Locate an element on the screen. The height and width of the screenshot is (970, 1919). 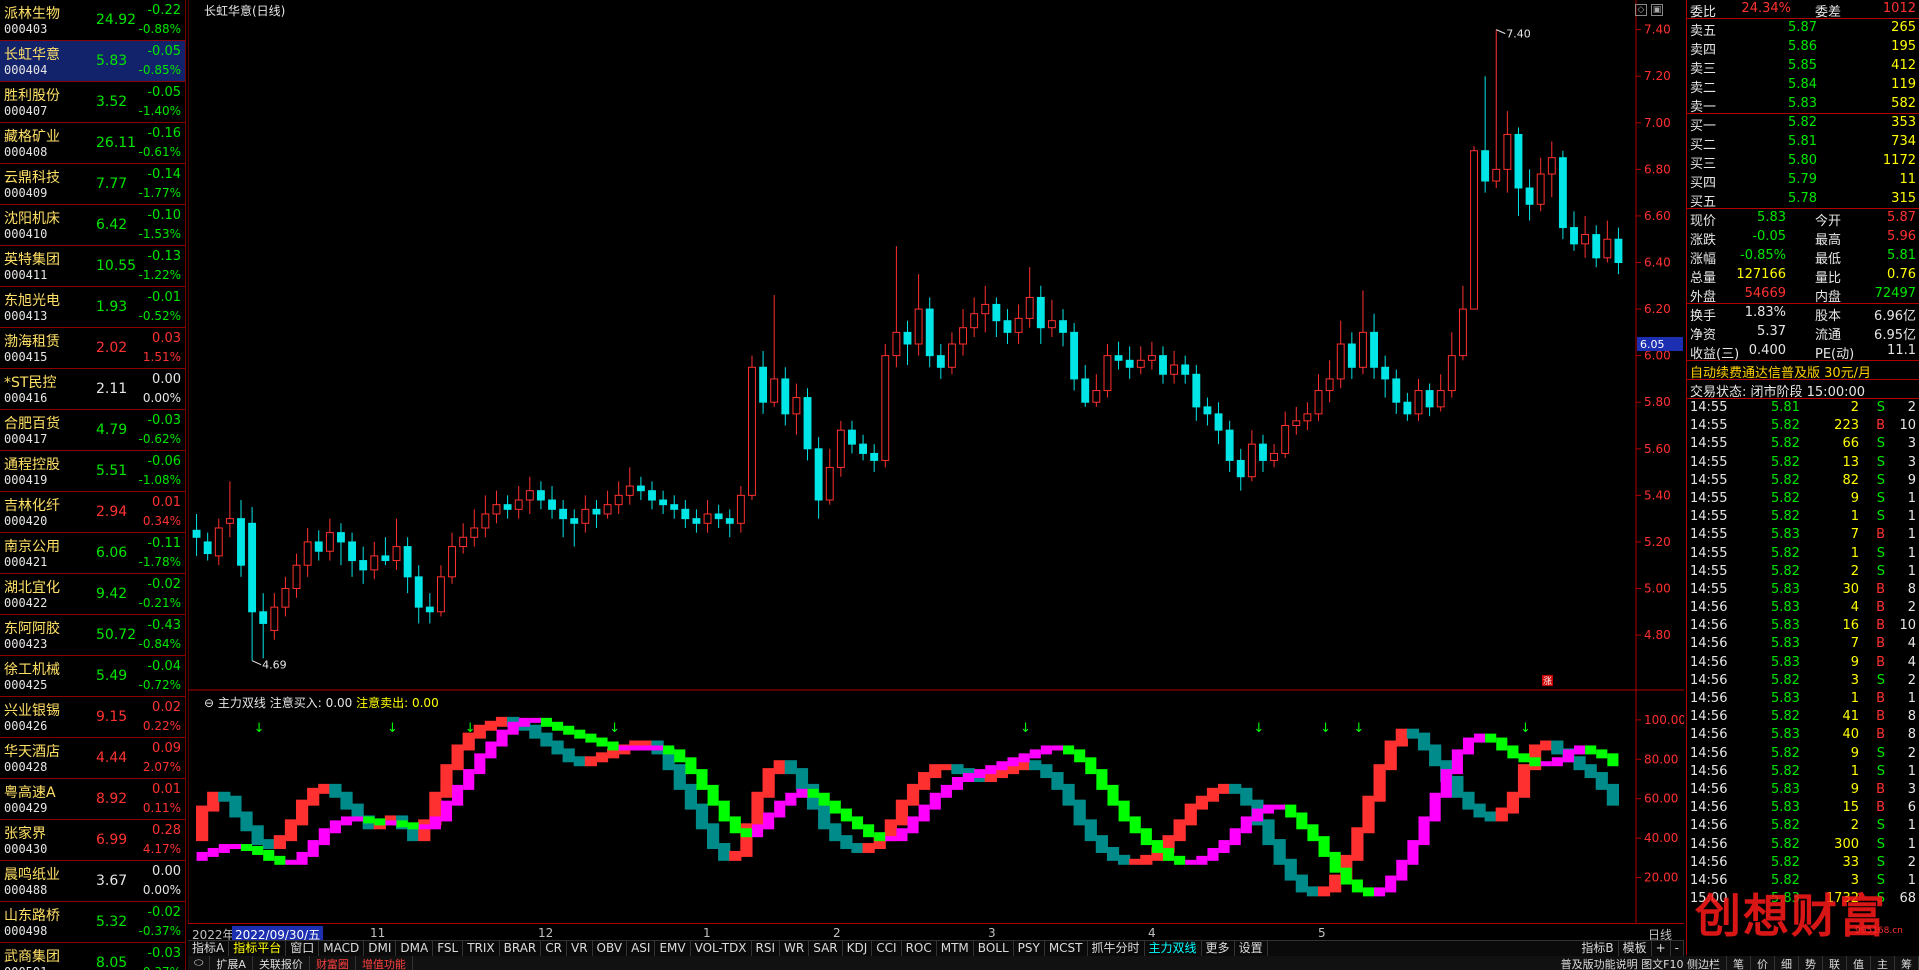
watchlist-row: 东阿阿胶 000423 50.72 -0.43 -0.84% is located at coordinates (92, 635).